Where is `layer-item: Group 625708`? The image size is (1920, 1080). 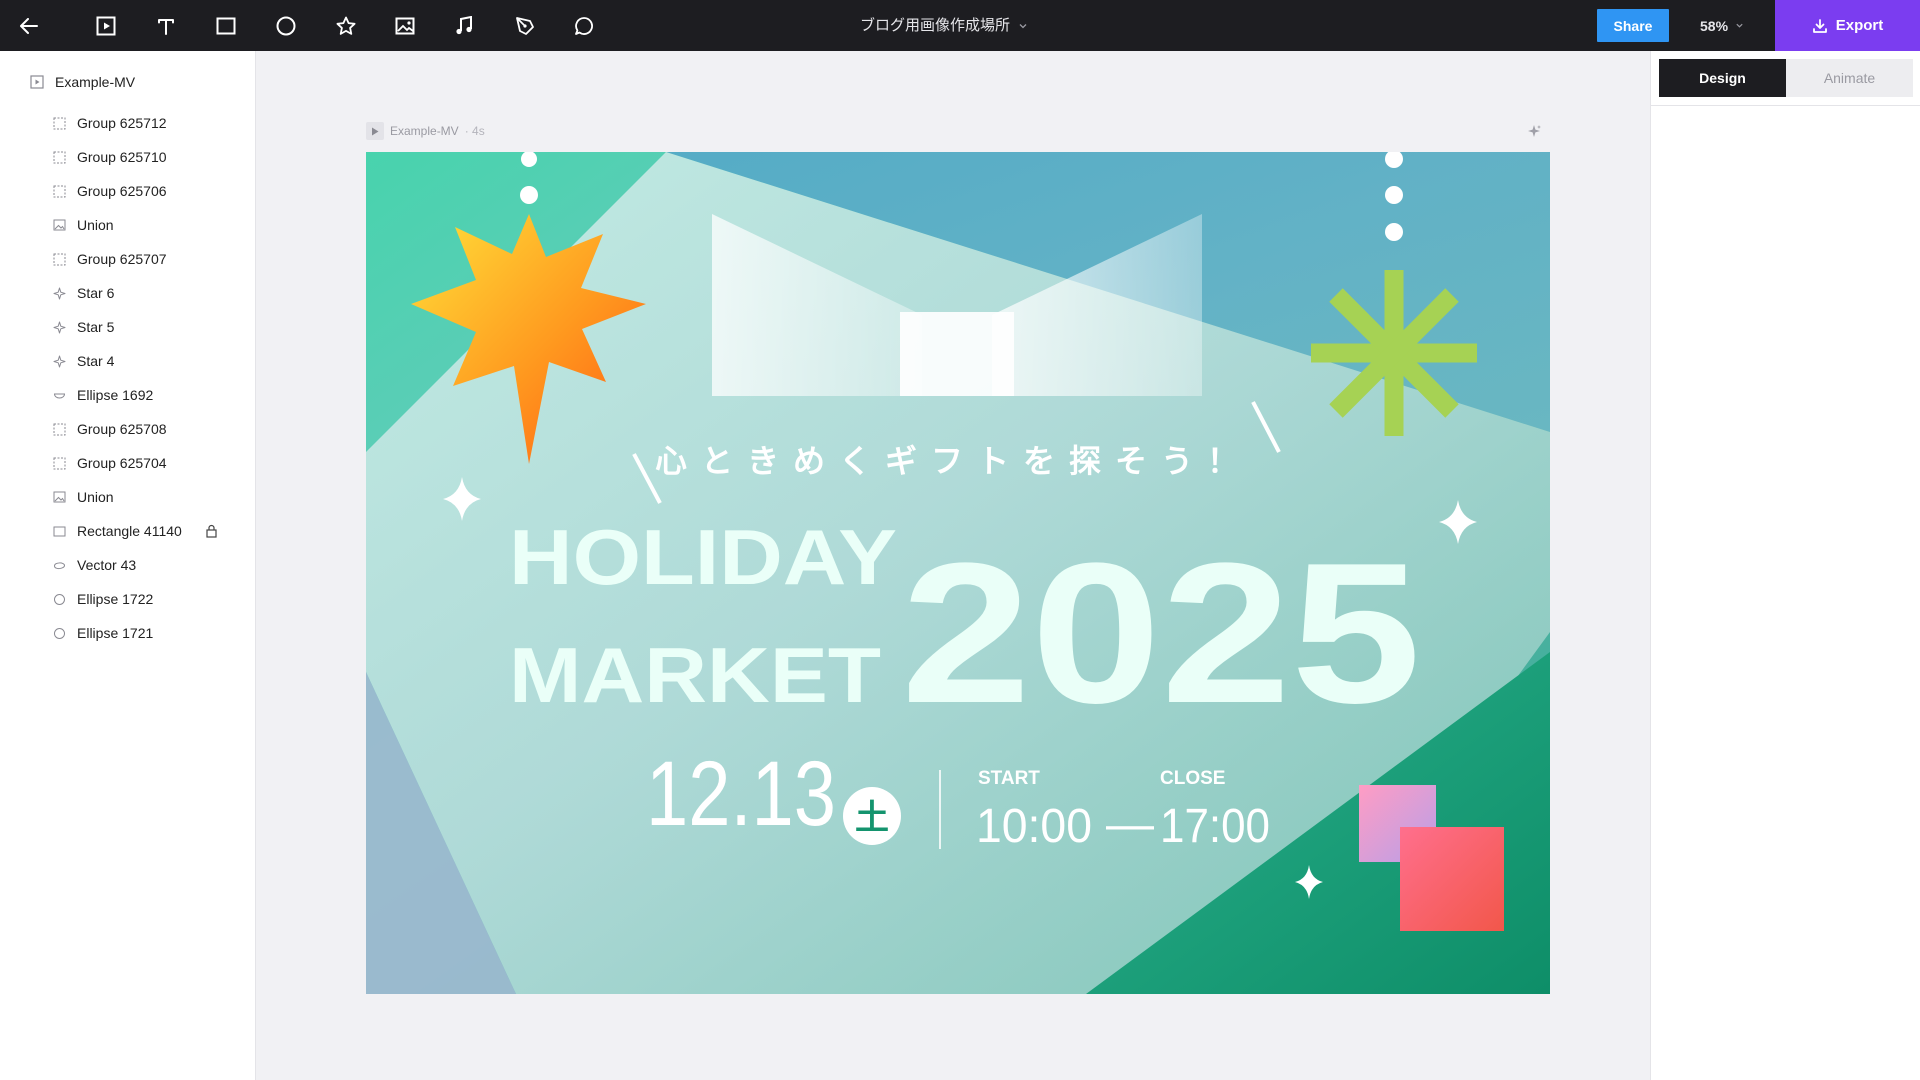 layer-item: Group 625708 is located at coordinates (149, 429).